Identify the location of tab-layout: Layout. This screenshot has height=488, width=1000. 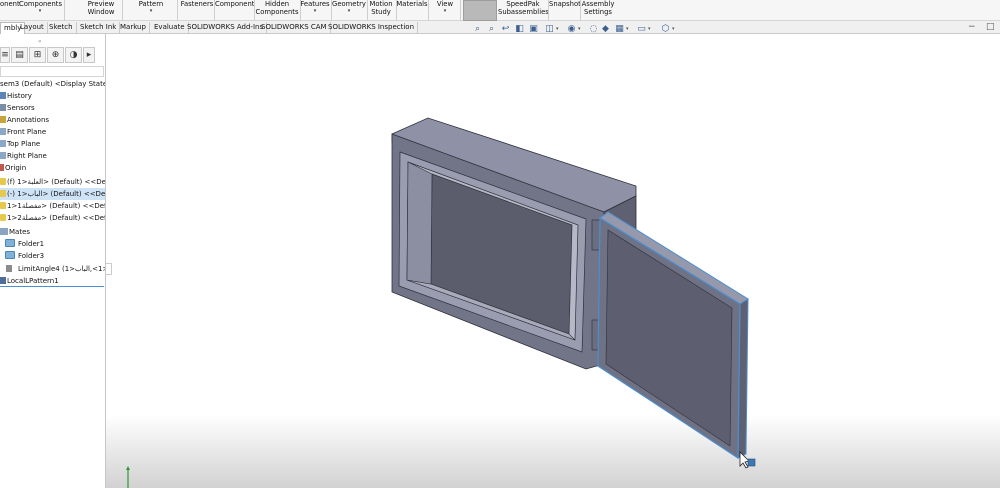
(32, 28).